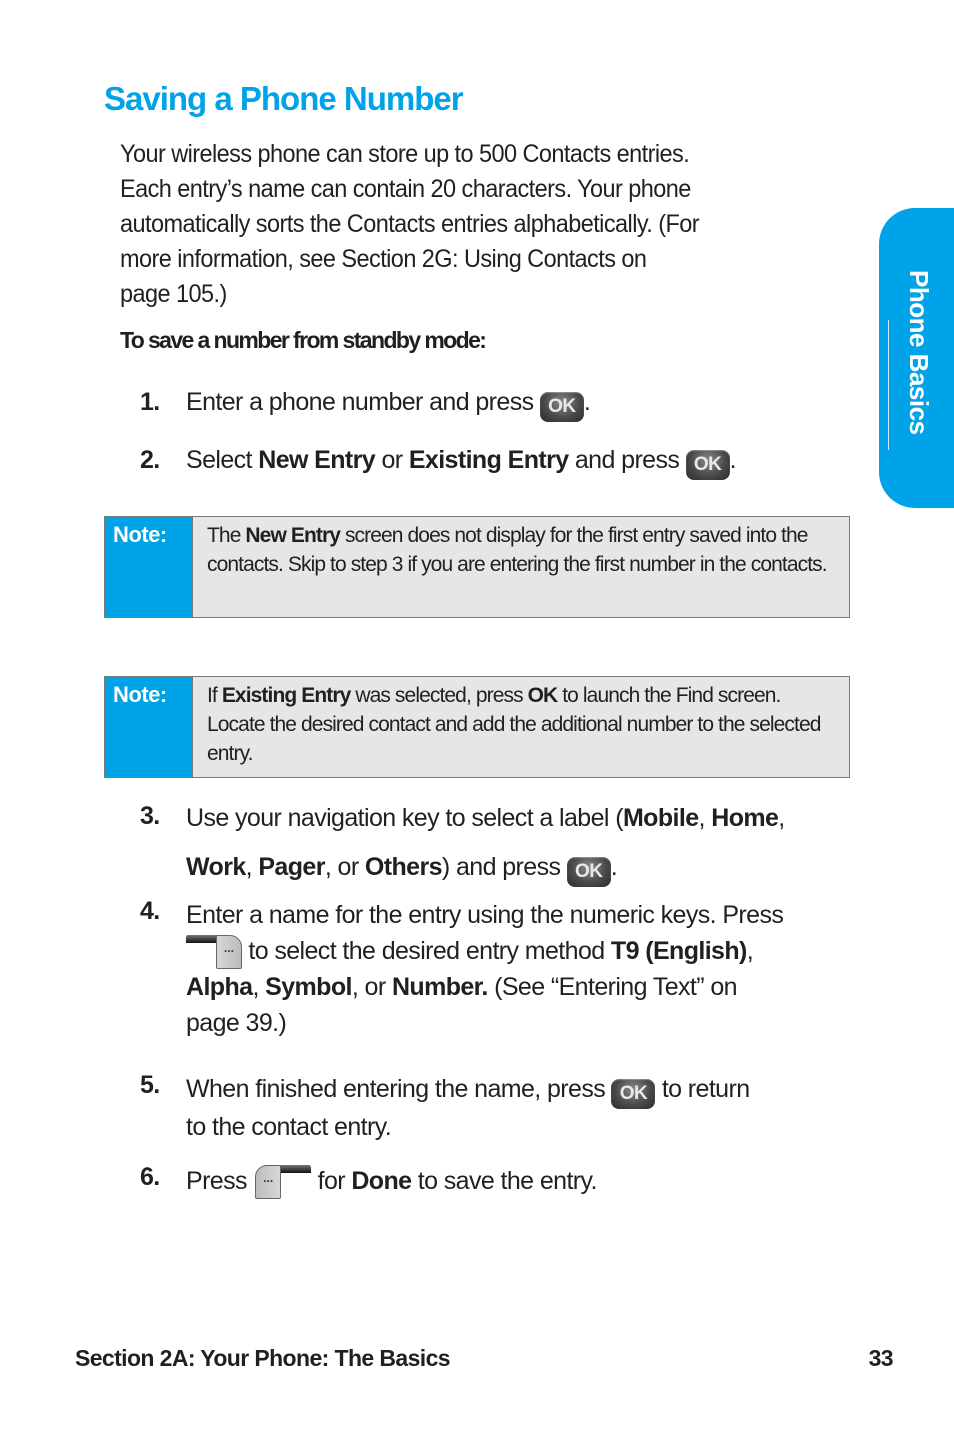  What do you see at coordinates (308, 987) in the screenshot?
I see `method-symbol: Symbol` at bounding box center [308, 987].